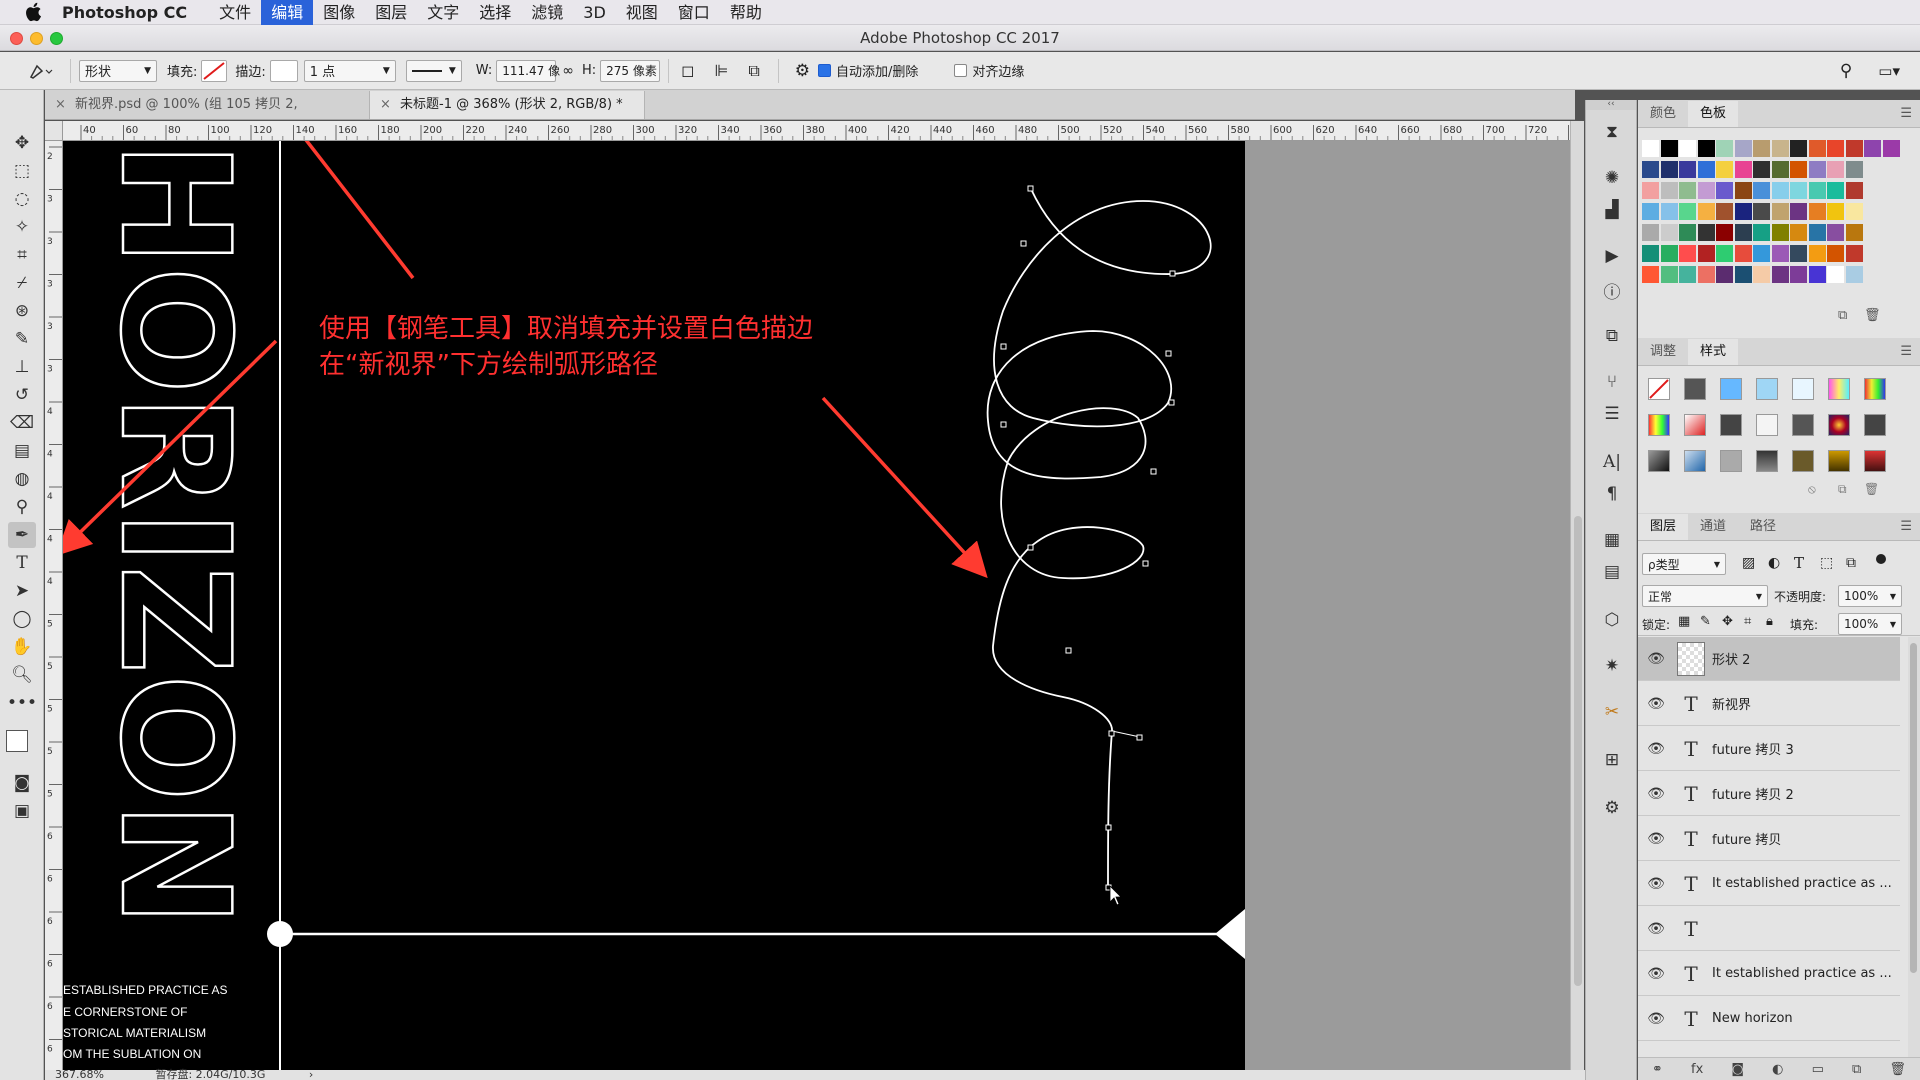 This screenshot has width=1920, height=1080. I want to click on new-style-icon: ⧉, so click(1842, 489).